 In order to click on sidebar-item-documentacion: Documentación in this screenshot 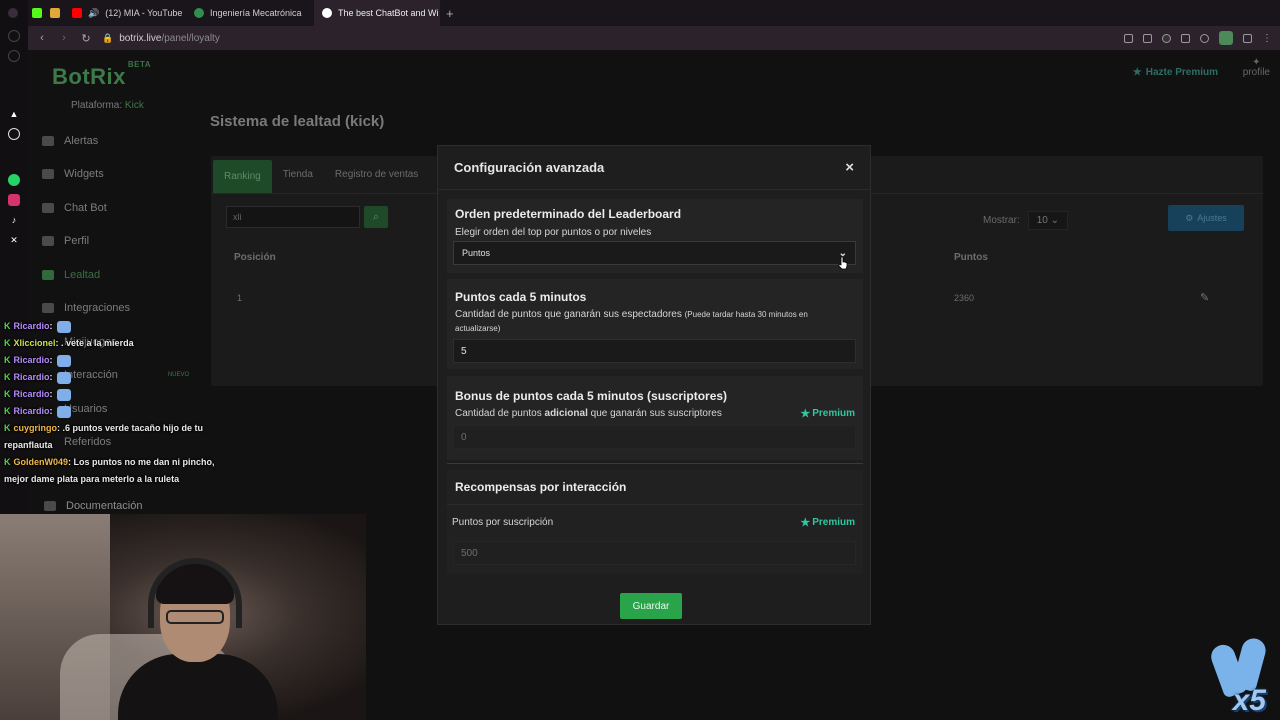, I will do `click(93, 506)`.